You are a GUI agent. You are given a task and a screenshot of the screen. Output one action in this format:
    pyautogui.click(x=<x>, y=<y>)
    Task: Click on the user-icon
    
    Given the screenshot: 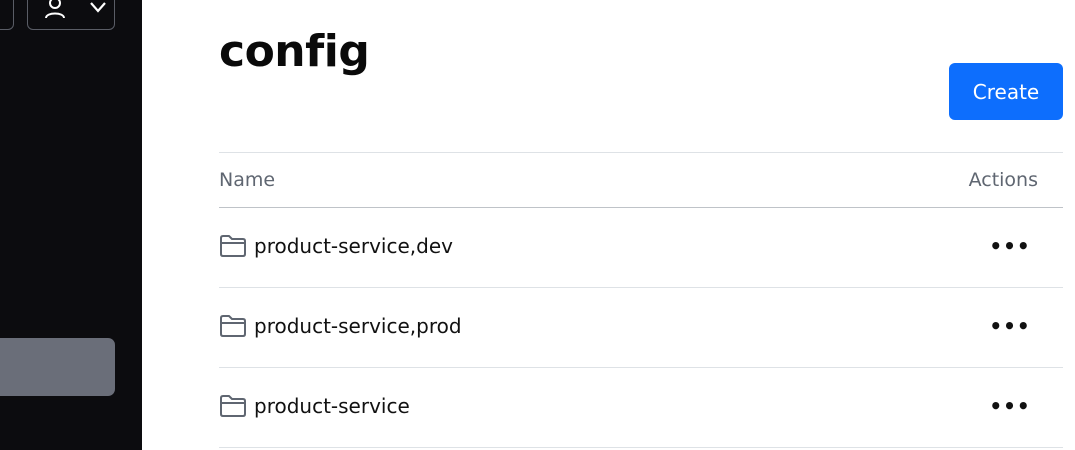 What is the action you would take?
    pyautogui.click(x=55, y=11)
    